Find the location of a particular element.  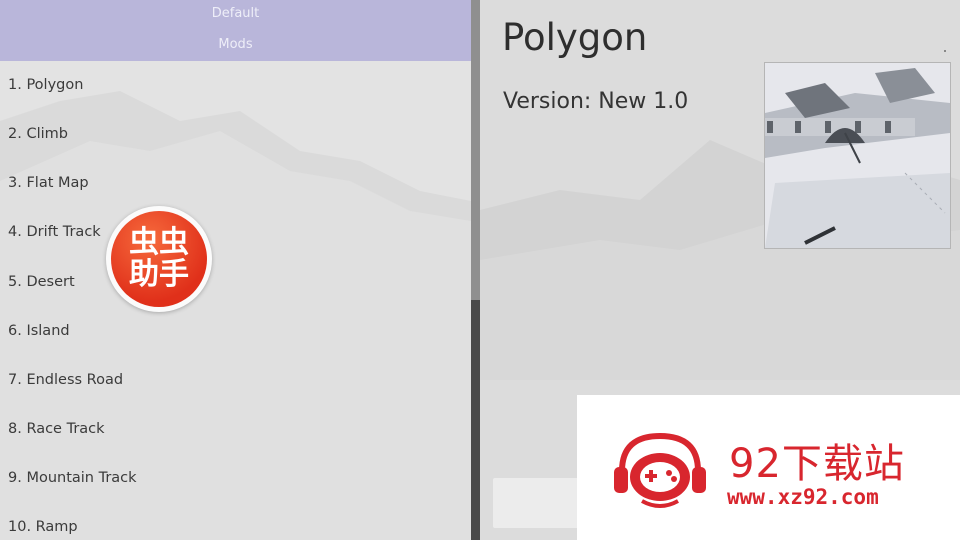

mod-item-mountain-track: 9. Mountain Track is located at coordinates (72, 478).